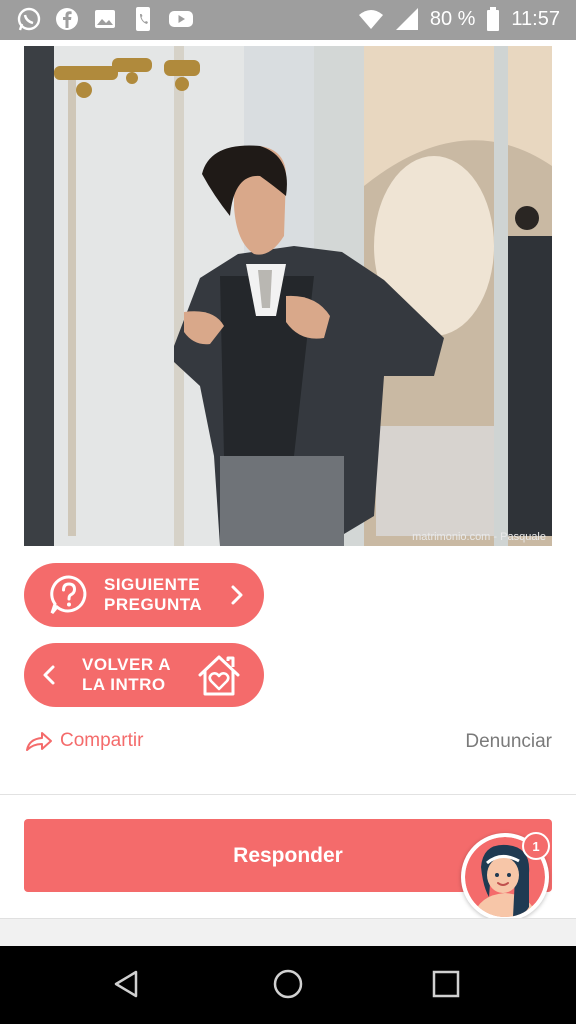 The height and width of the screenshot is (1024, 576). I want to click on phone-icon, so click(143, 19).